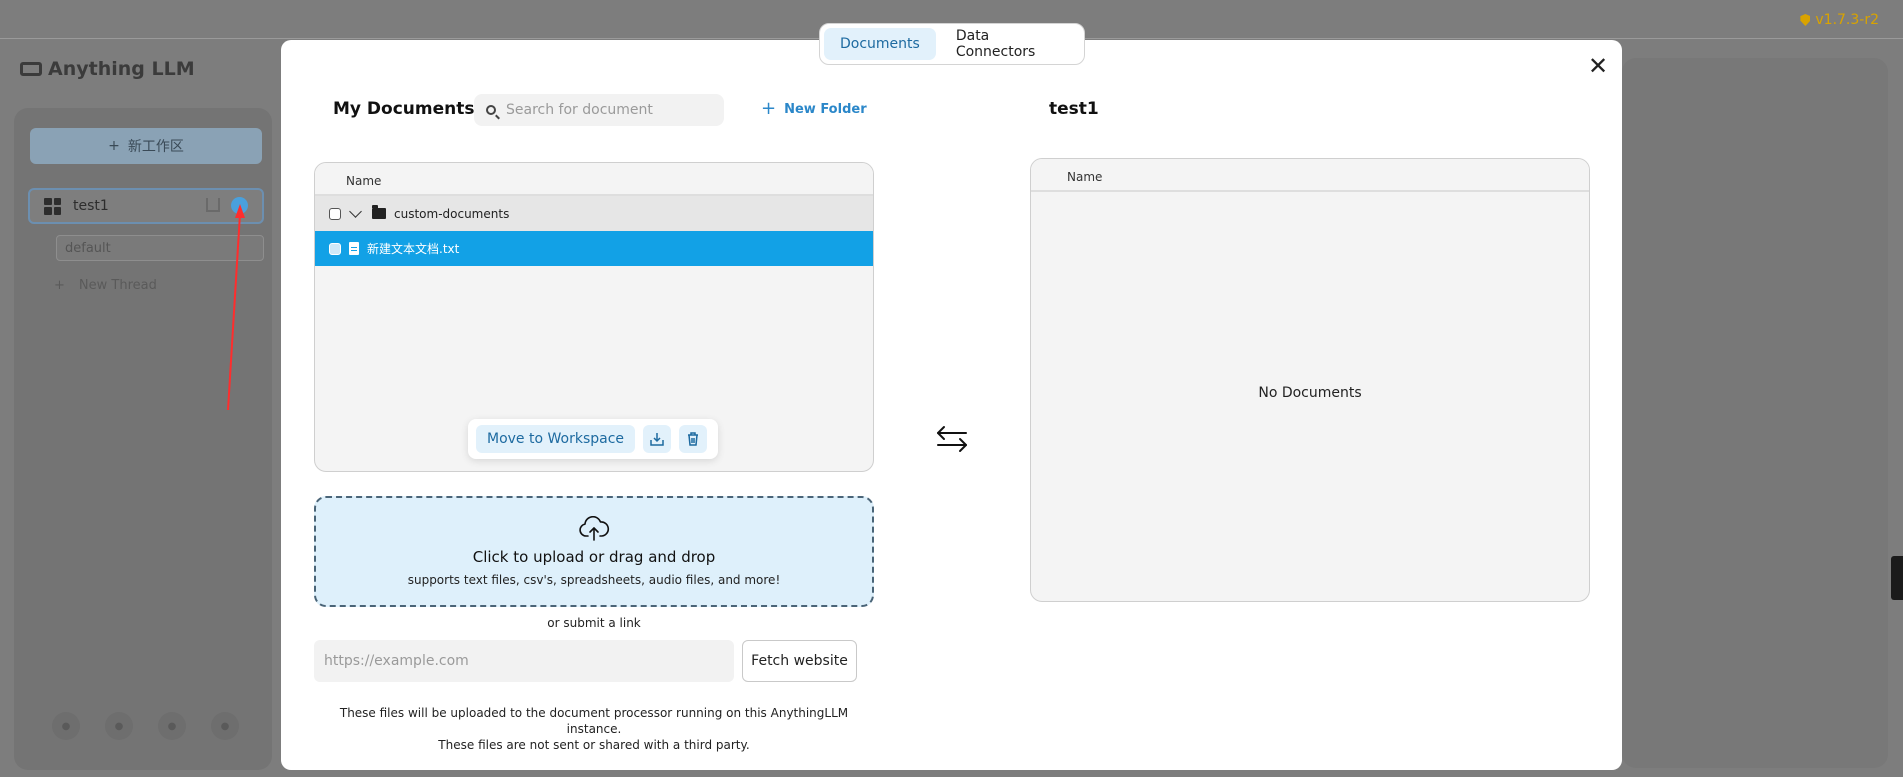 The width and height of the screenshot is (1903, 777). What do you see at coordinates (354, 248) in the screenshot?
I see `file-icon` at bounding box center [354, 248].